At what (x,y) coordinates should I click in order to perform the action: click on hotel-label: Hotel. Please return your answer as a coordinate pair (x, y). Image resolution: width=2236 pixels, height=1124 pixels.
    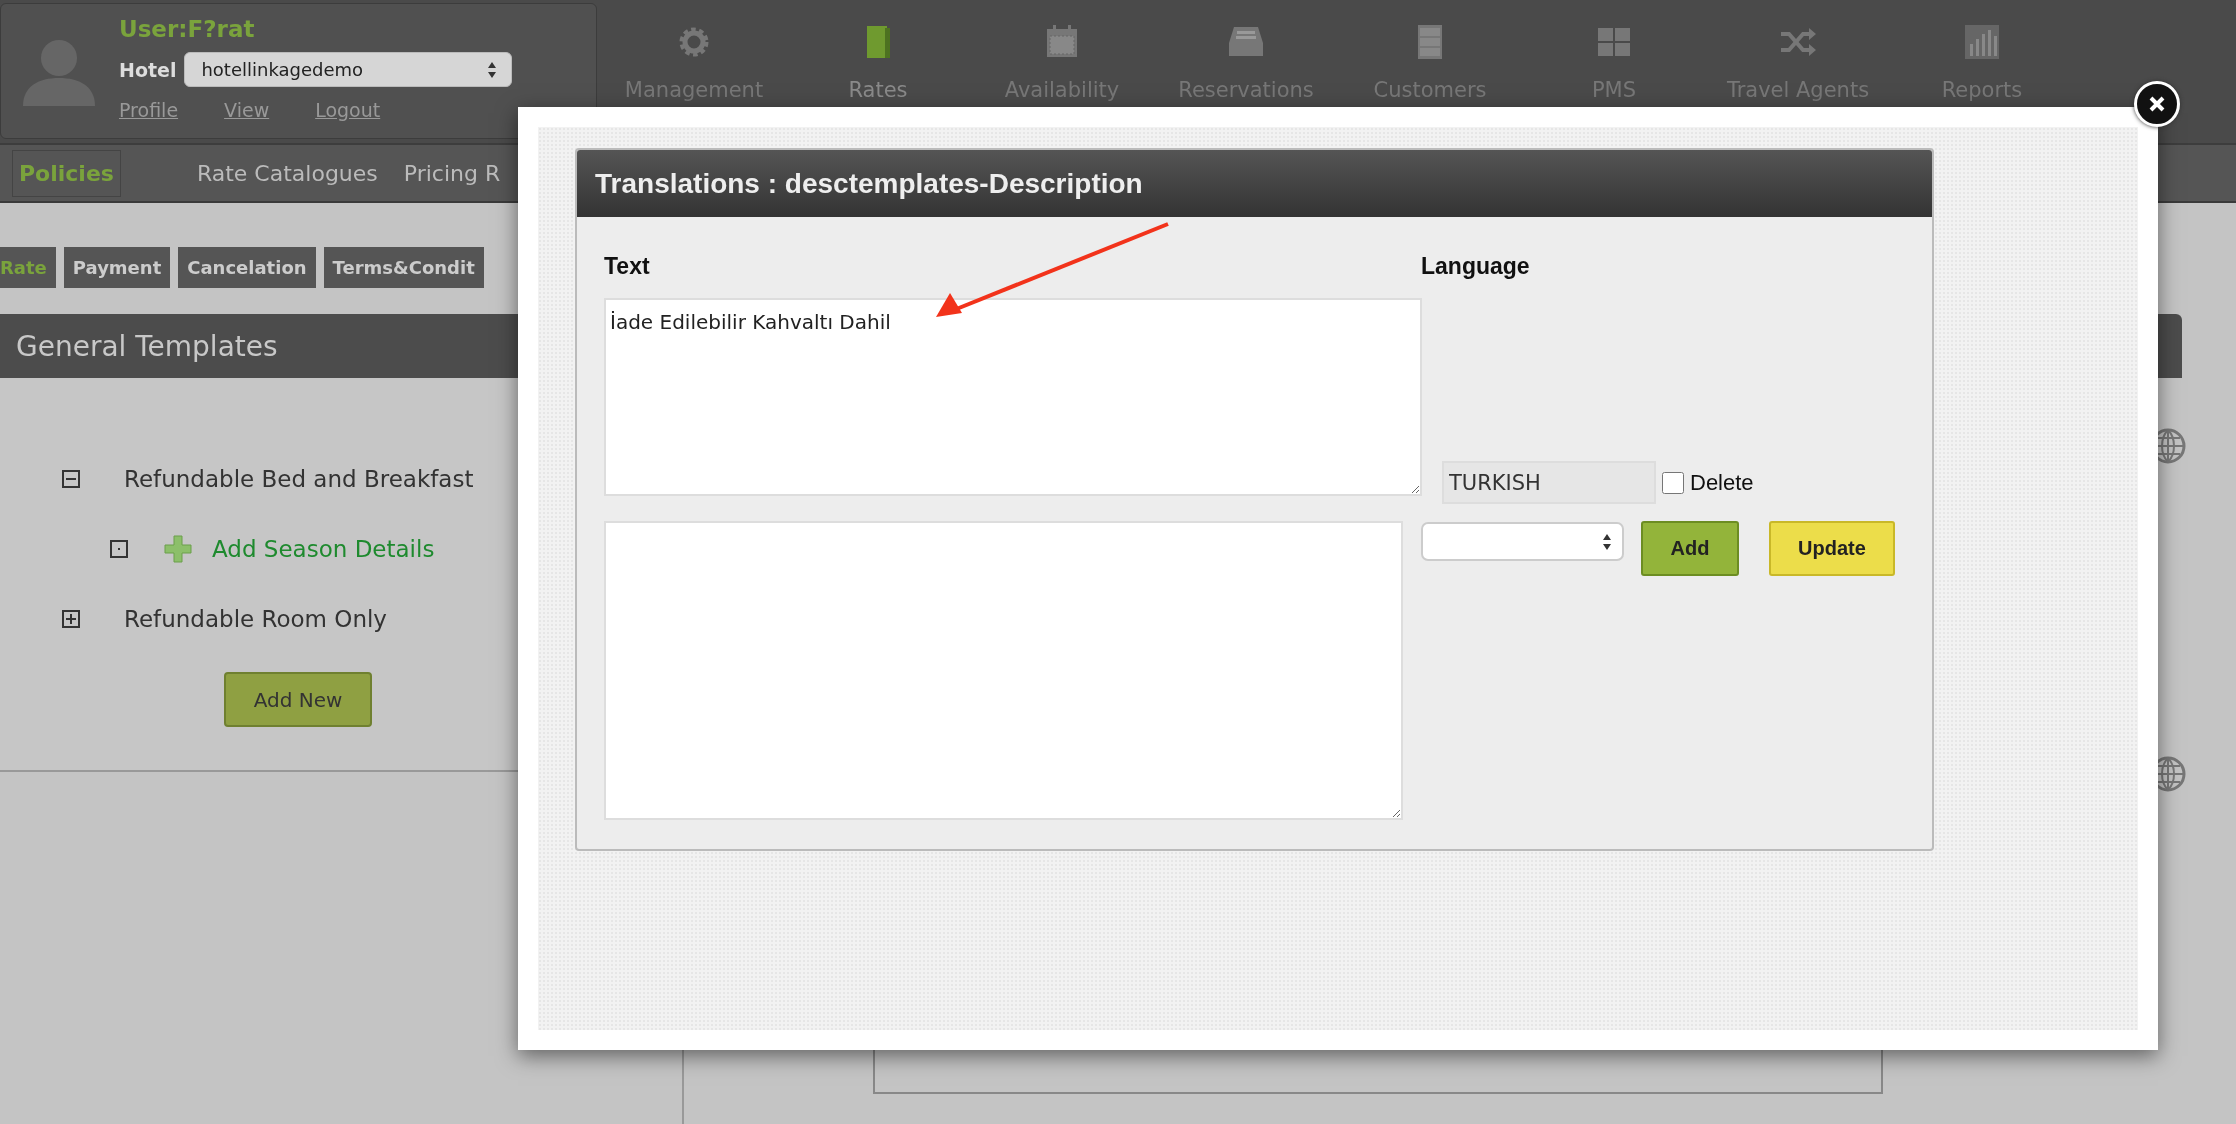
    Looking at the image, I should click on (148, 69).